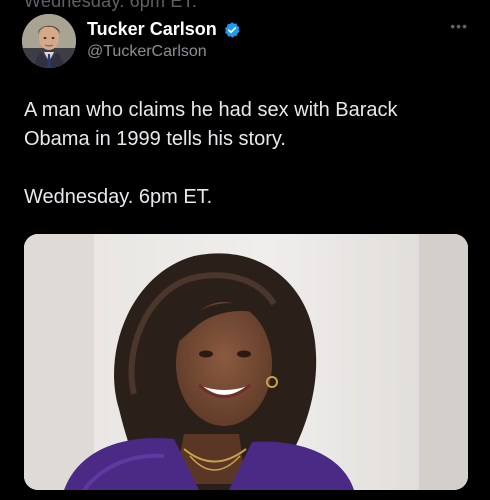  What do you see at coordinates (118, 197) in the screenshot?
I see `tweet-text-line-2: Wednesday. 6pm ET.` at bounding box center [118, 197].